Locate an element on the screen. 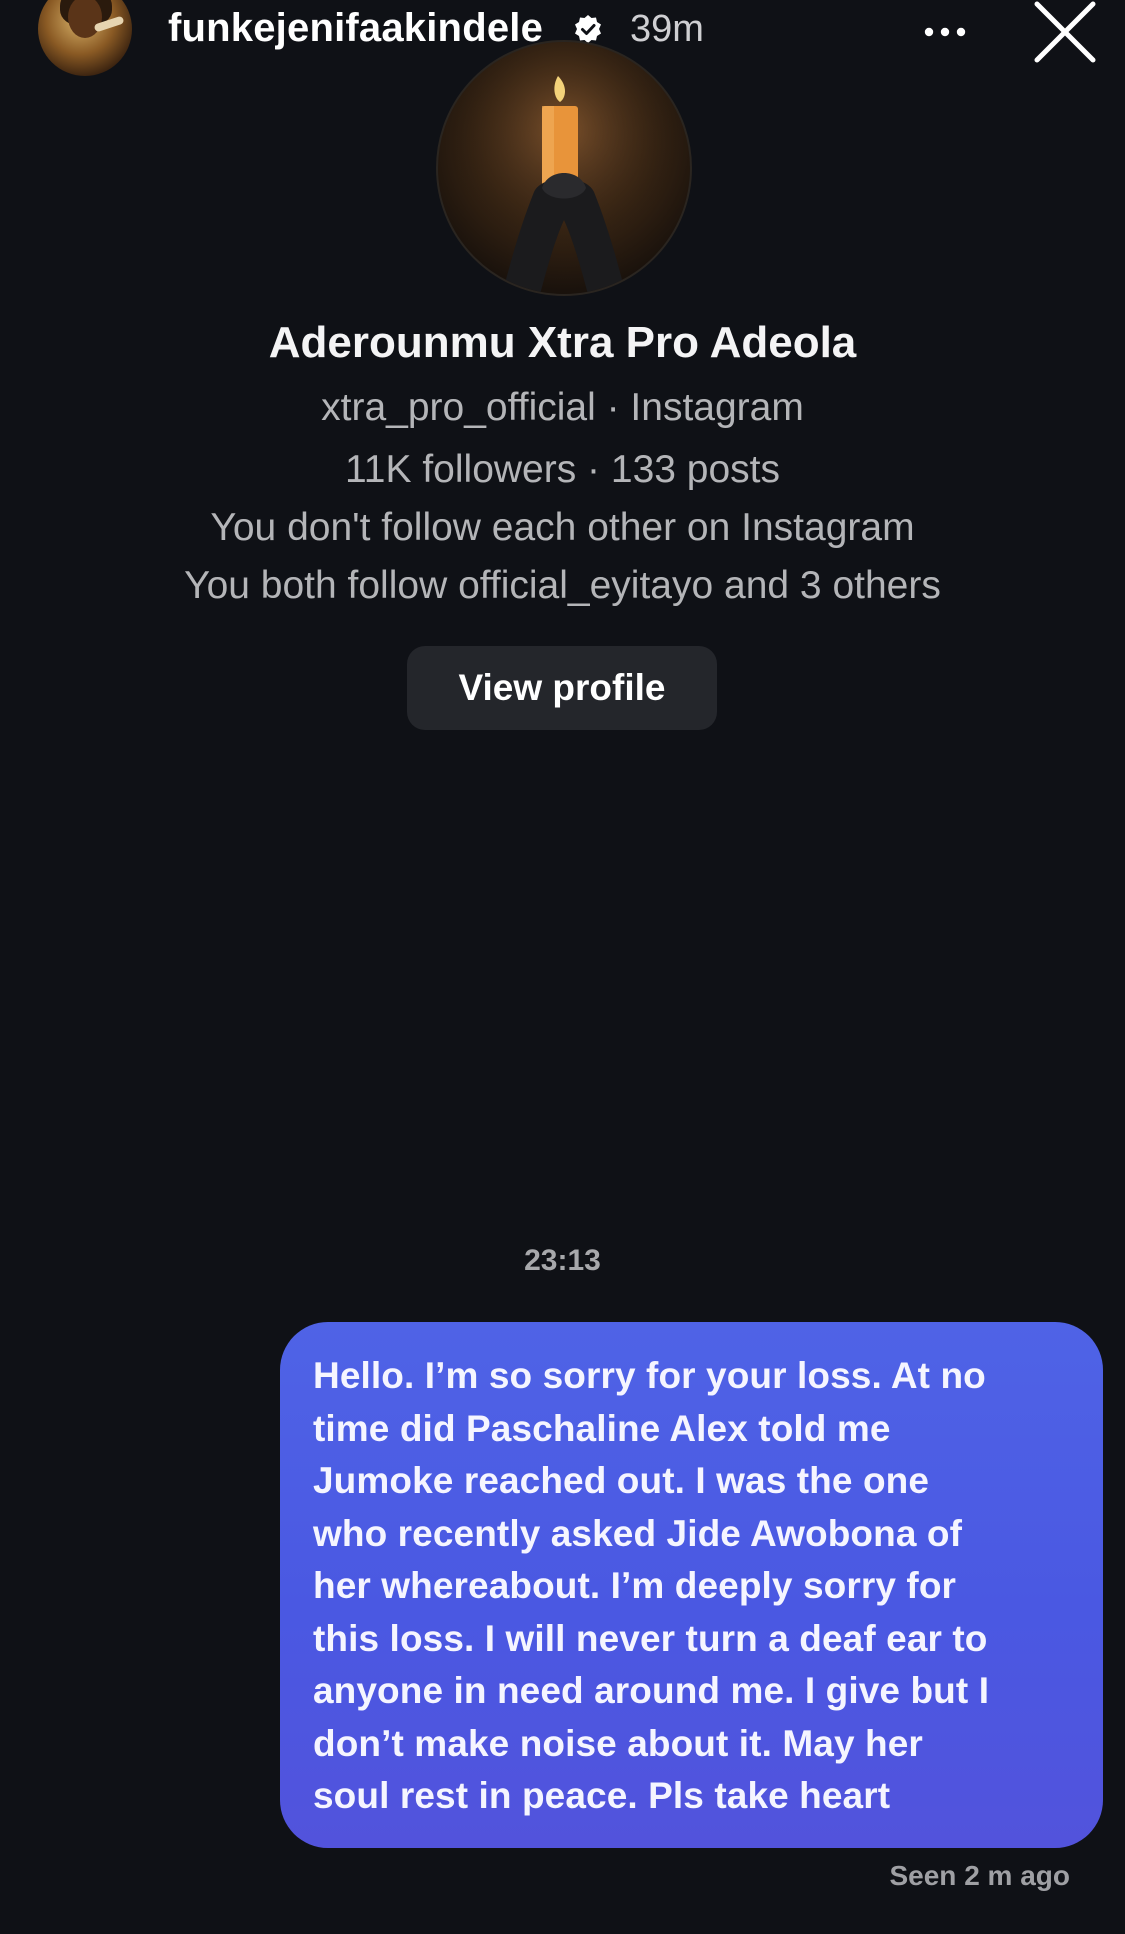 The image size is (1125, 1934). seen-status: Seen 2 m ago is located at coordinates (979, 1875).